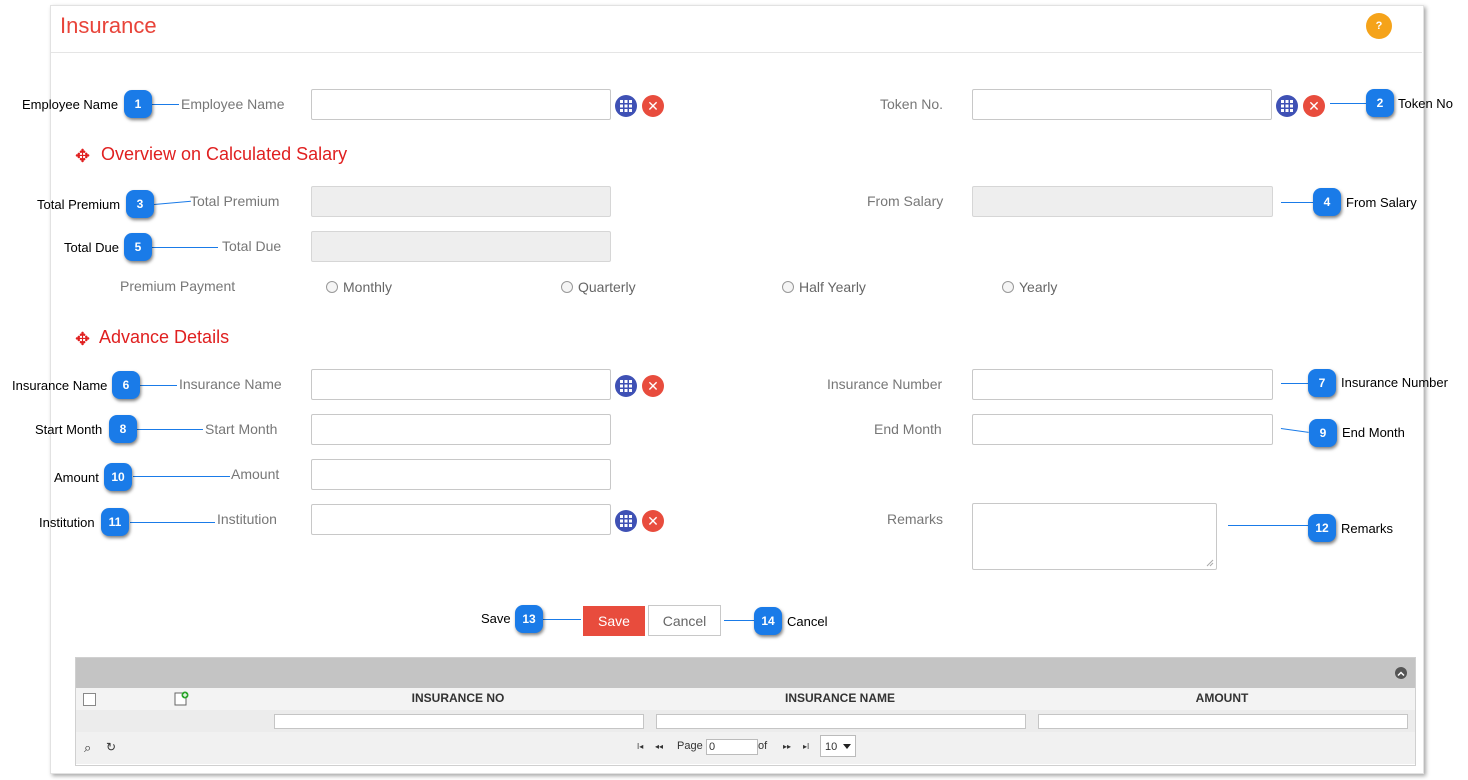 The image size is (1468, 780). I want to click on callout-1-label: Employee Name, so click(70, 104).